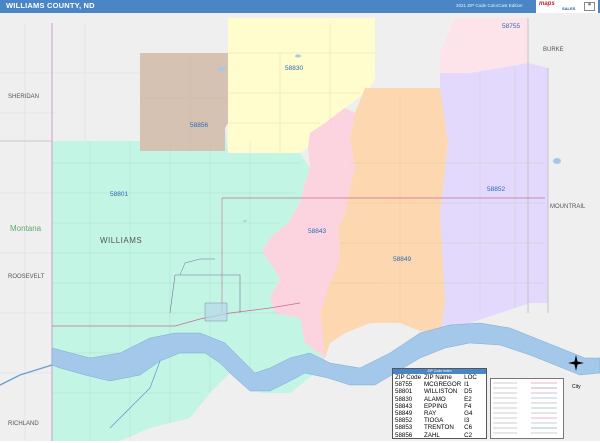  What do you see at coordinates (404, 435) in the screenshot?
I see `legend-zip: 58856` at bounding box center [404, 435].